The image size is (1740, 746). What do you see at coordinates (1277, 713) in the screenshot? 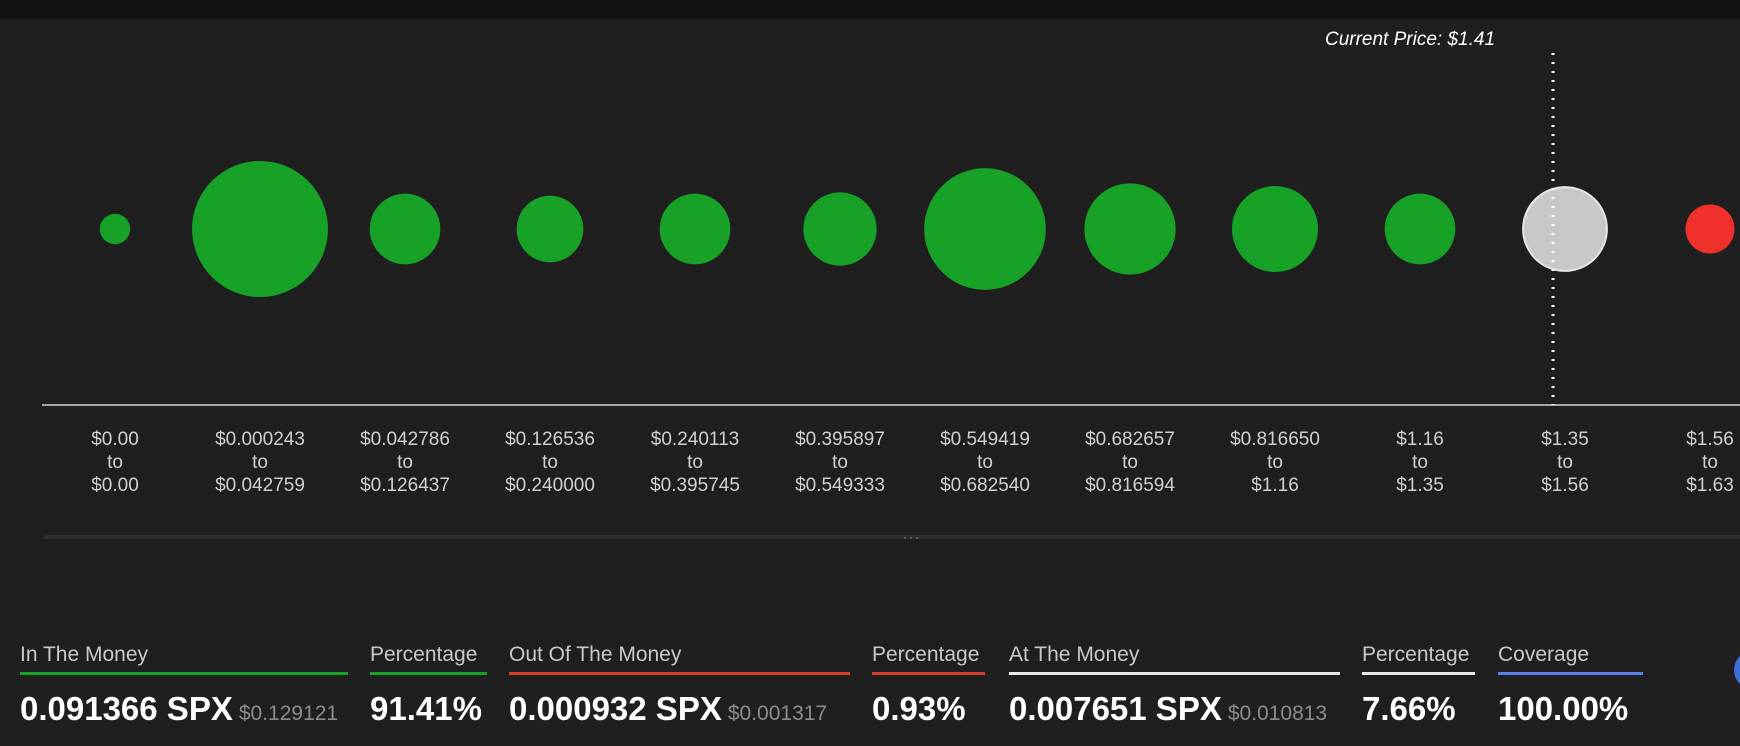
I see `at-the-money-usd: $0.010813` at bounding box center [1277, 713].